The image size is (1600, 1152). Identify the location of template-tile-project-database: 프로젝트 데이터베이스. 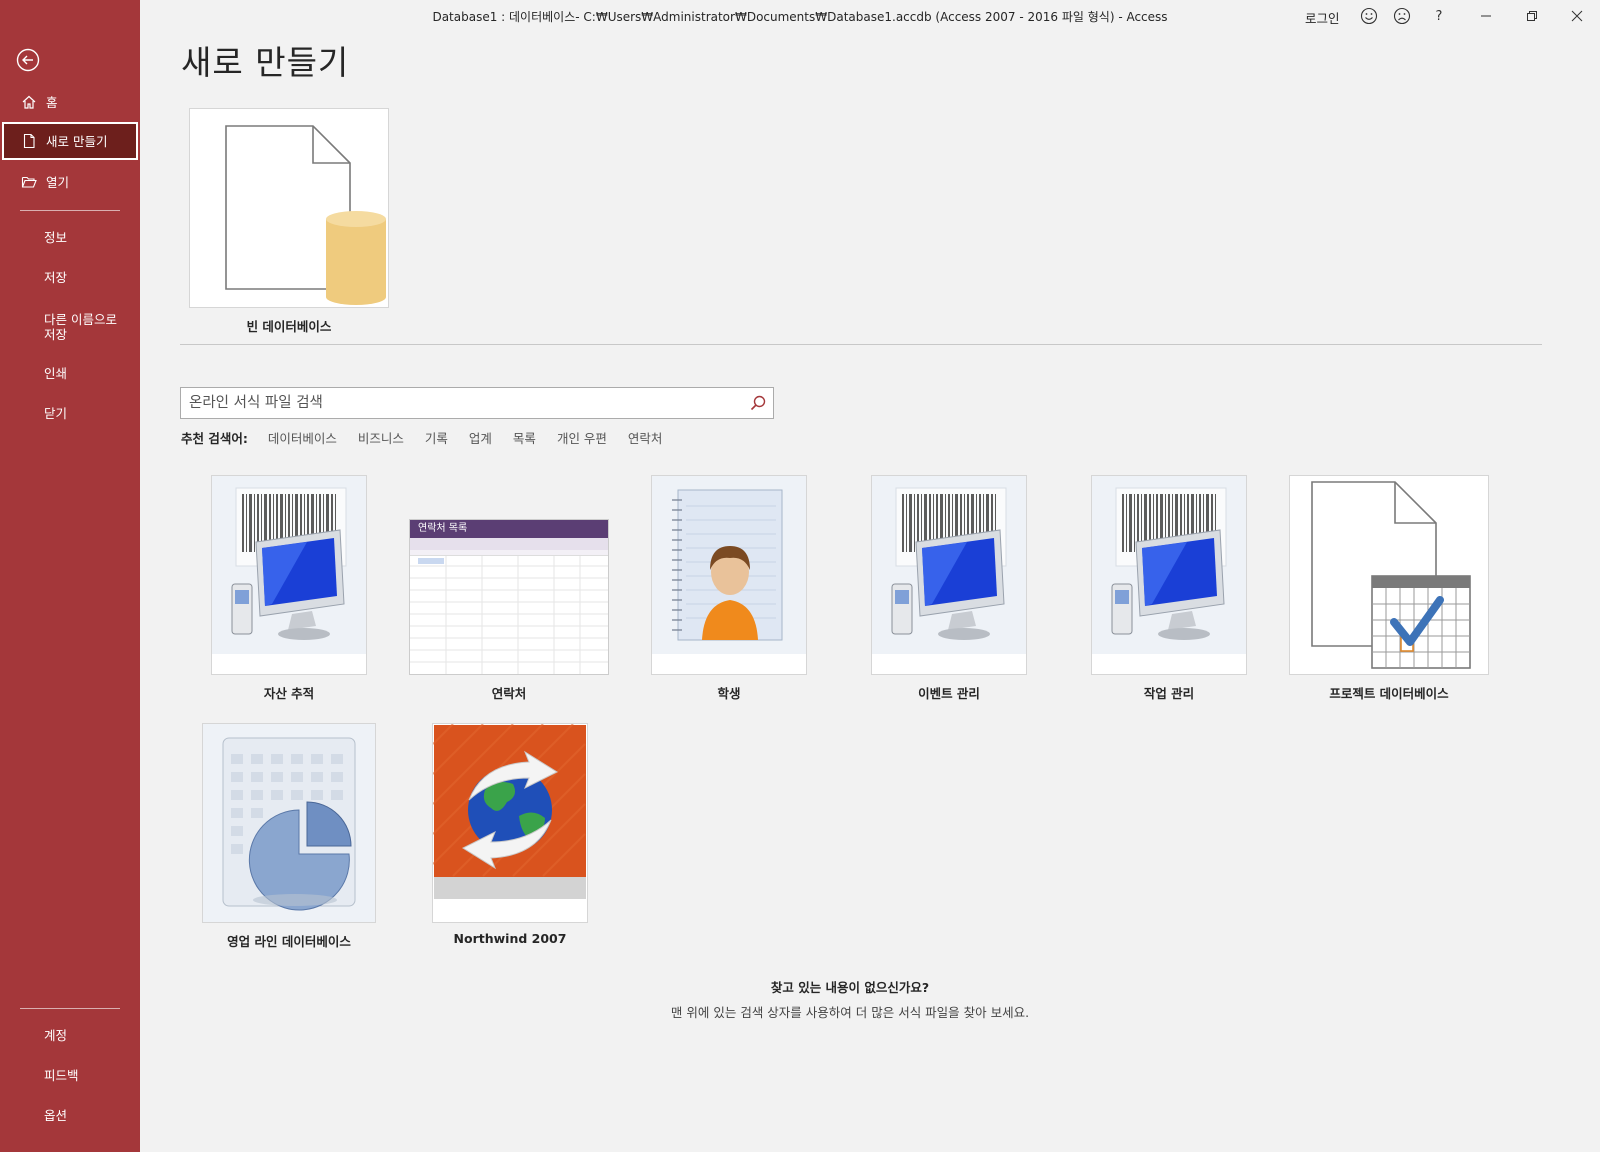
(1389, 591).